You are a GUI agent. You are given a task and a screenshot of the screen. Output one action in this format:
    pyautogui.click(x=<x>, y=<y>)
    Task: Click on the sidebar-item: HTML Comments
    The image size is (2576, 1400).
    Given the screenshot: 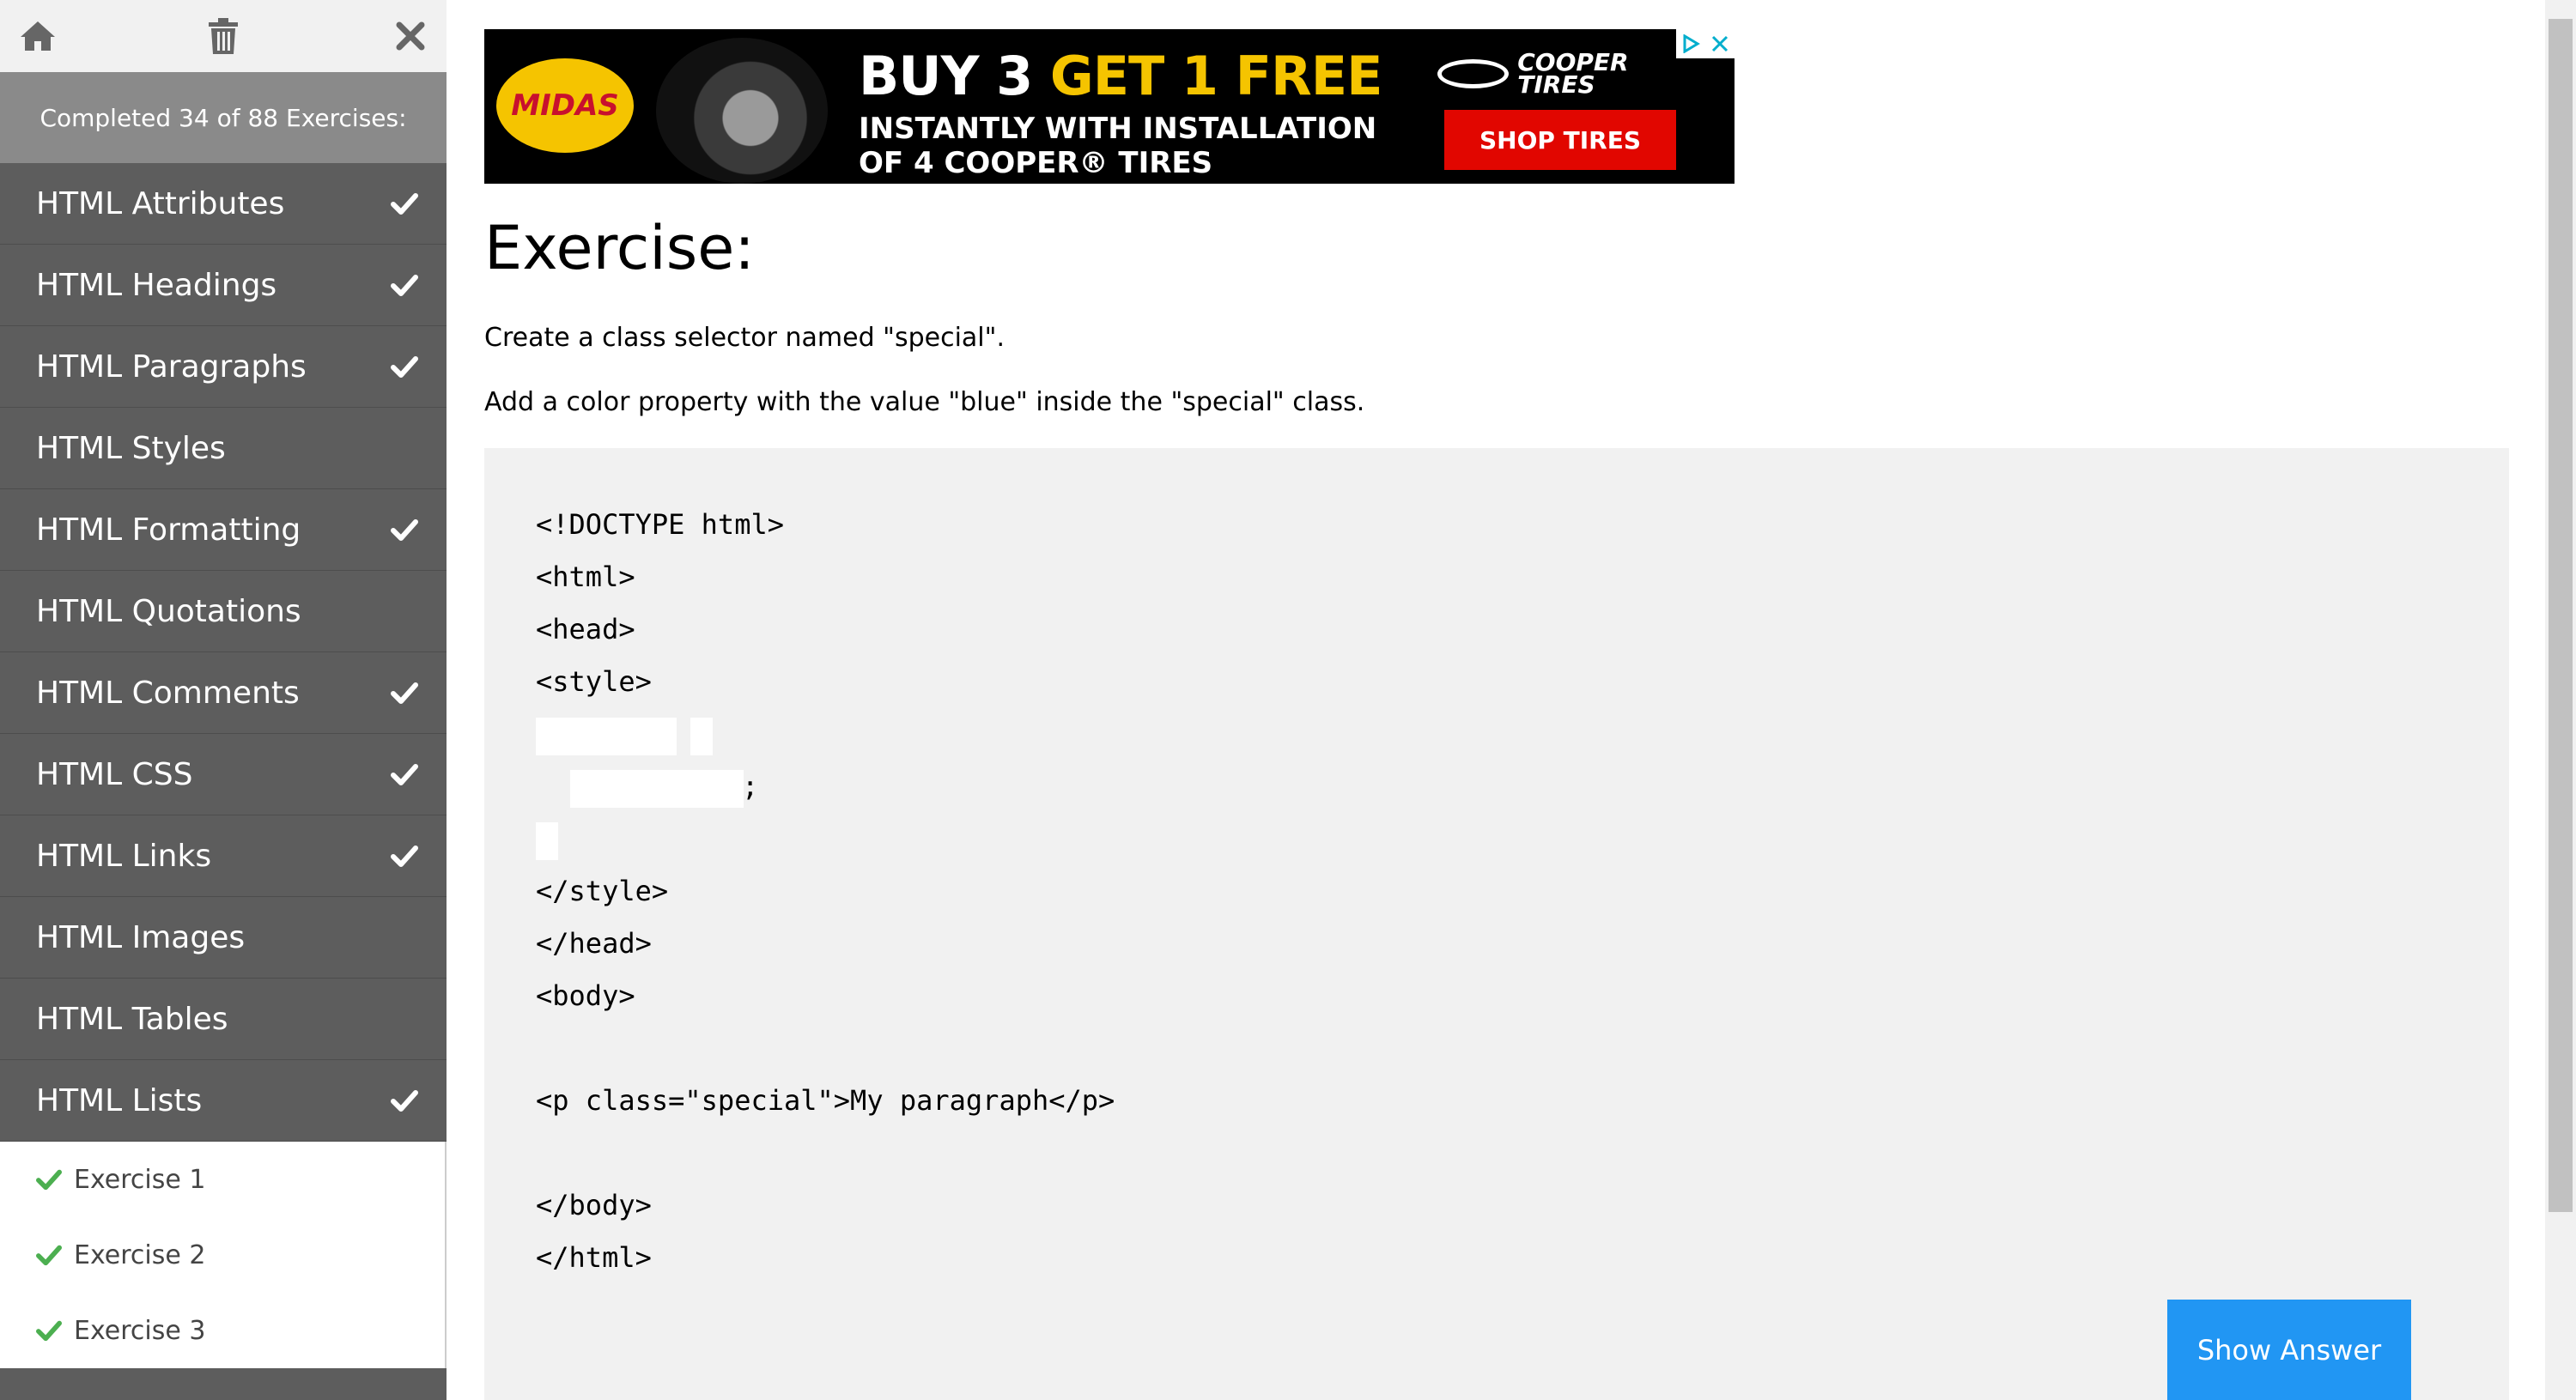 What is the action you would take?
    pyautogui.click(x=223, y=693)
    